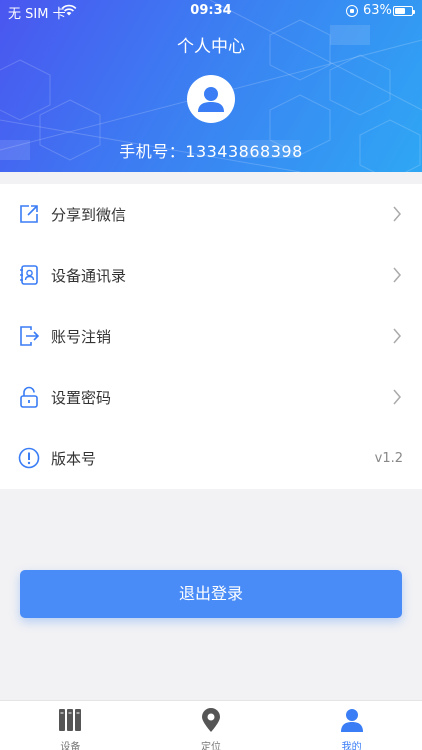 The height and width of the screenshot is (750, 422). What do you see at coordinates (211, 458) in the screenshot?
I see `menu-item-version: 版本号 v1.2` at bounding box center [211, 458].